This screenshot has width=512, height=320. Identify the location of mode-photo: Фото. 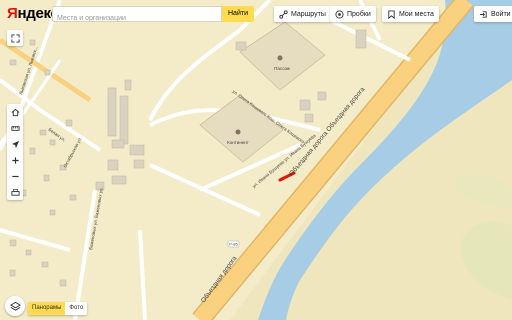
(76, 308).